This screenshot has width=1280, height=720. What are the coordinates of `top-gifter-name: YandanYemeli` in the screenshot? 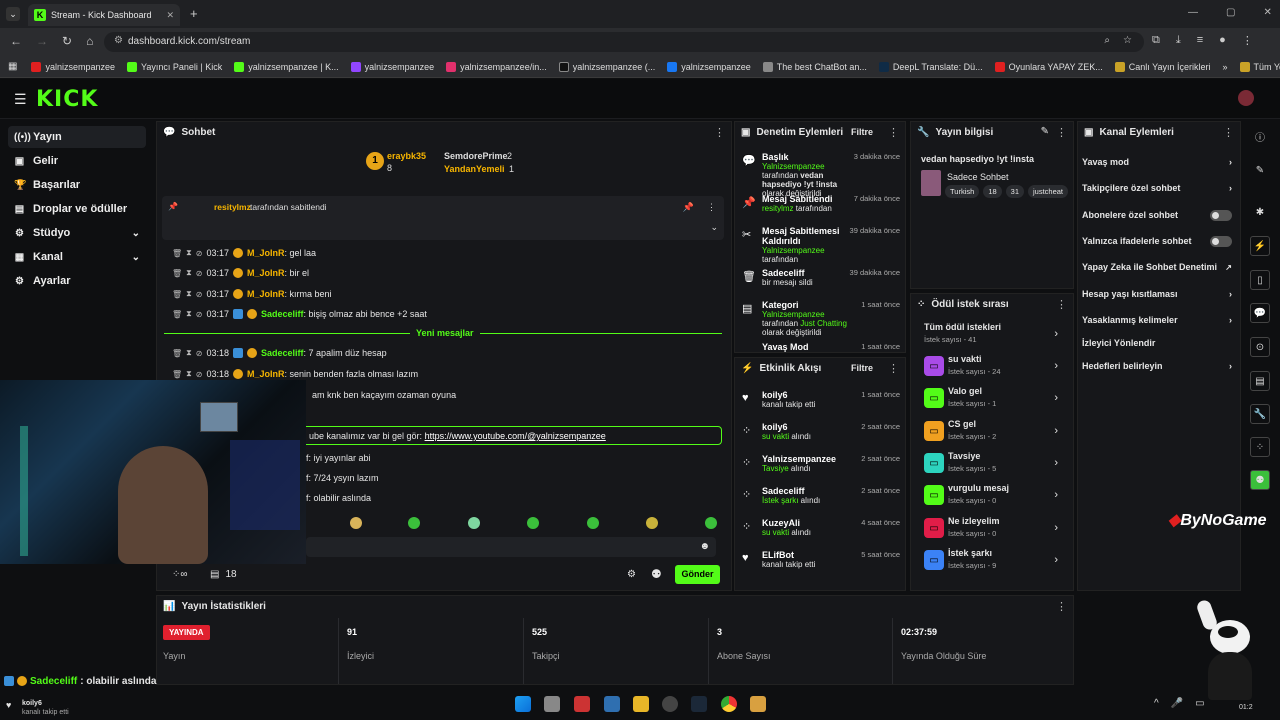 It's located at (474, 169).